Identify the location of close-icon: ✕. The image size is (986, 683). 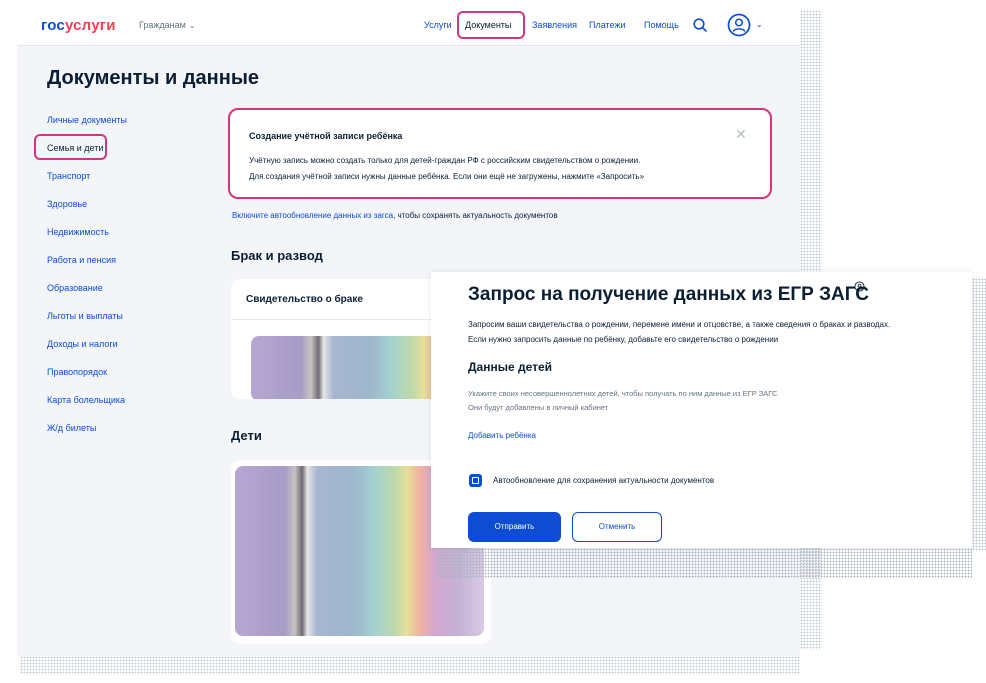
(741, 134).